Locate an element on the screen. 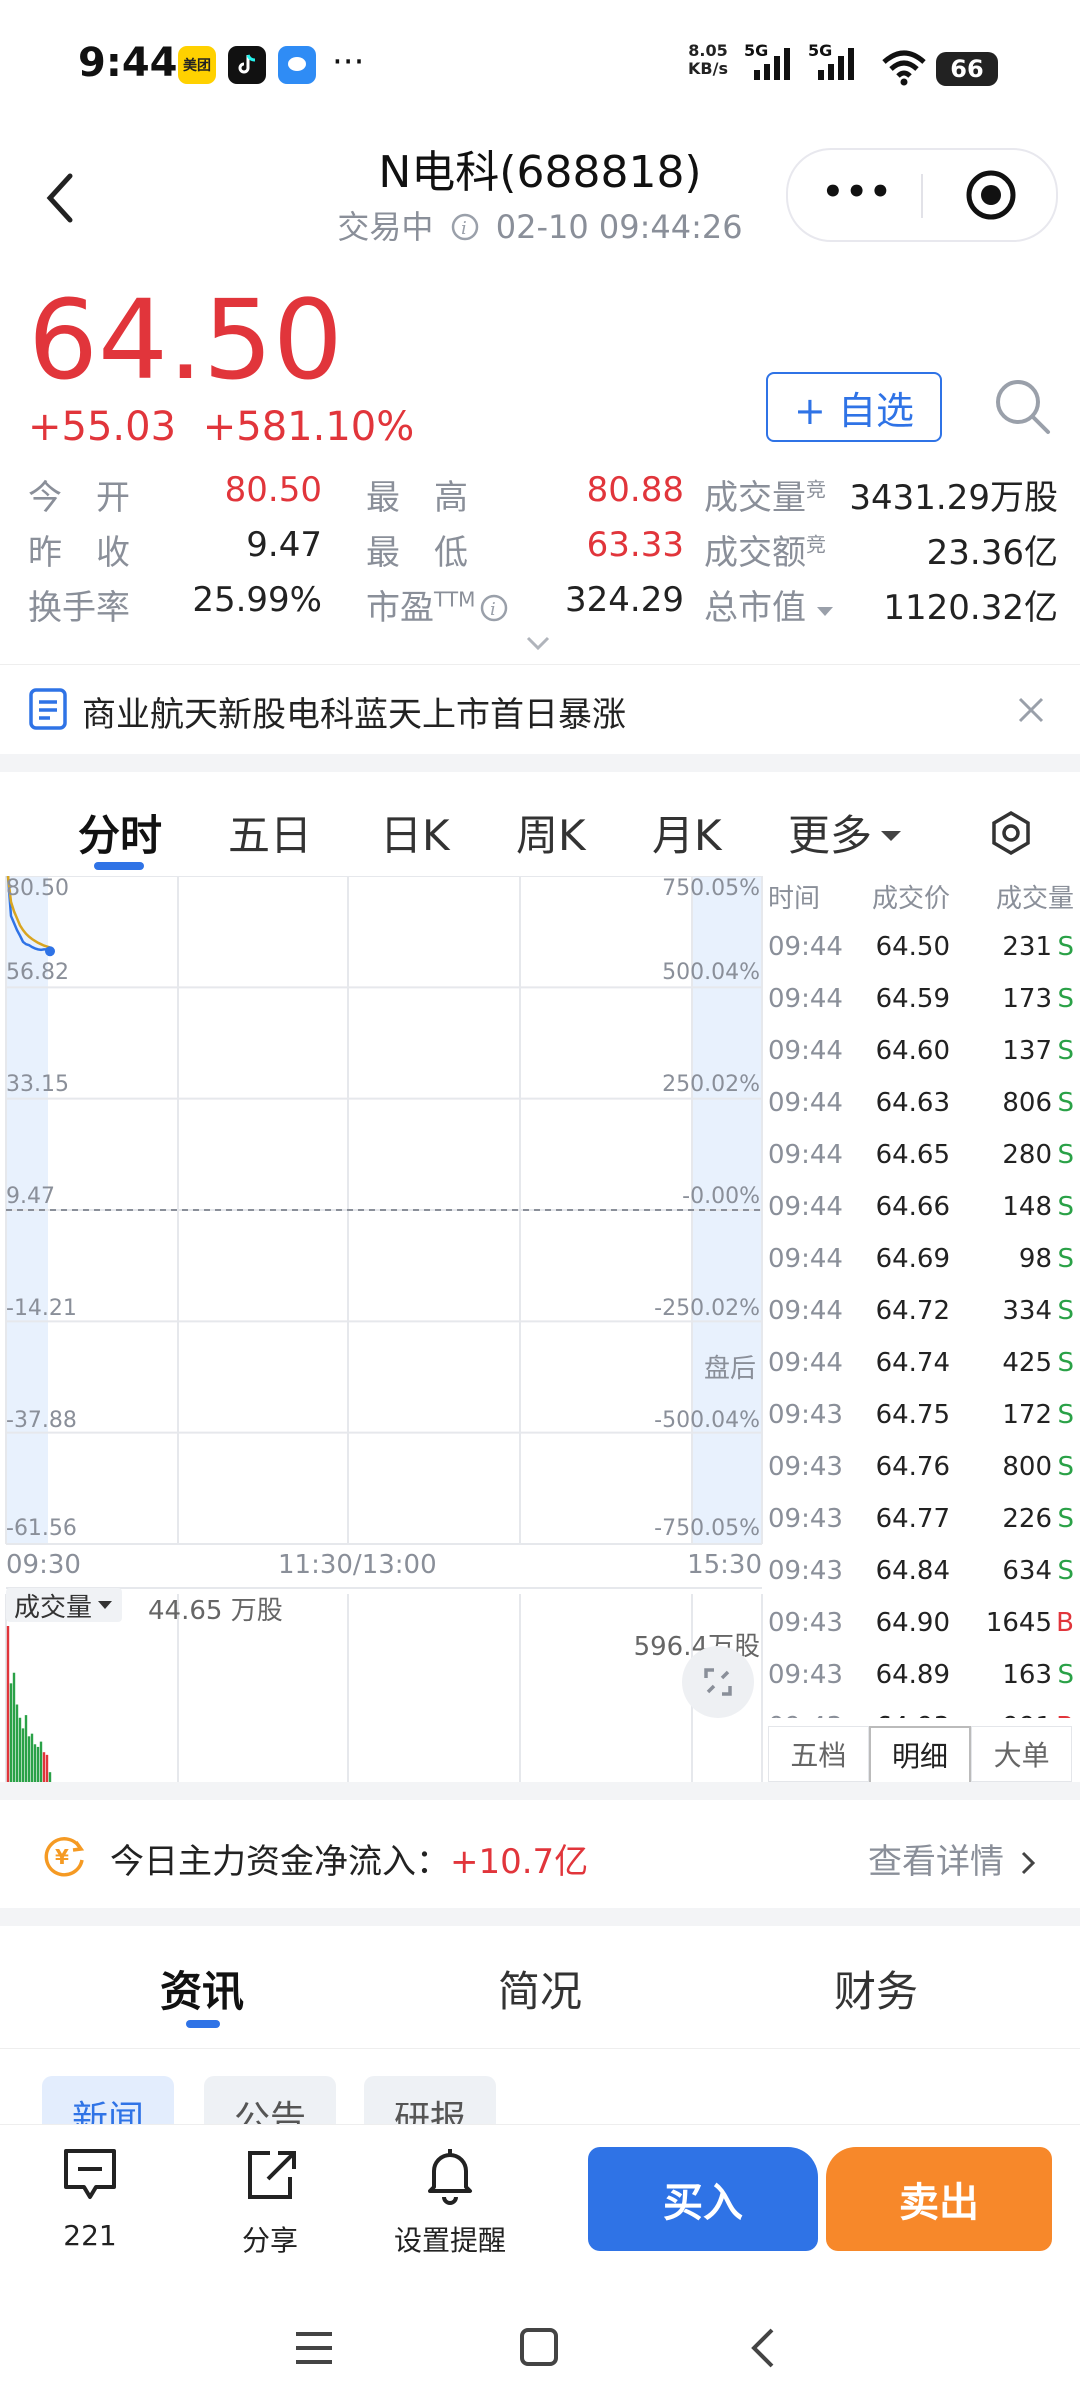 This screenshot has height=2400, width=1080. price-label: 56.82 is located at coordinates (37, 972).